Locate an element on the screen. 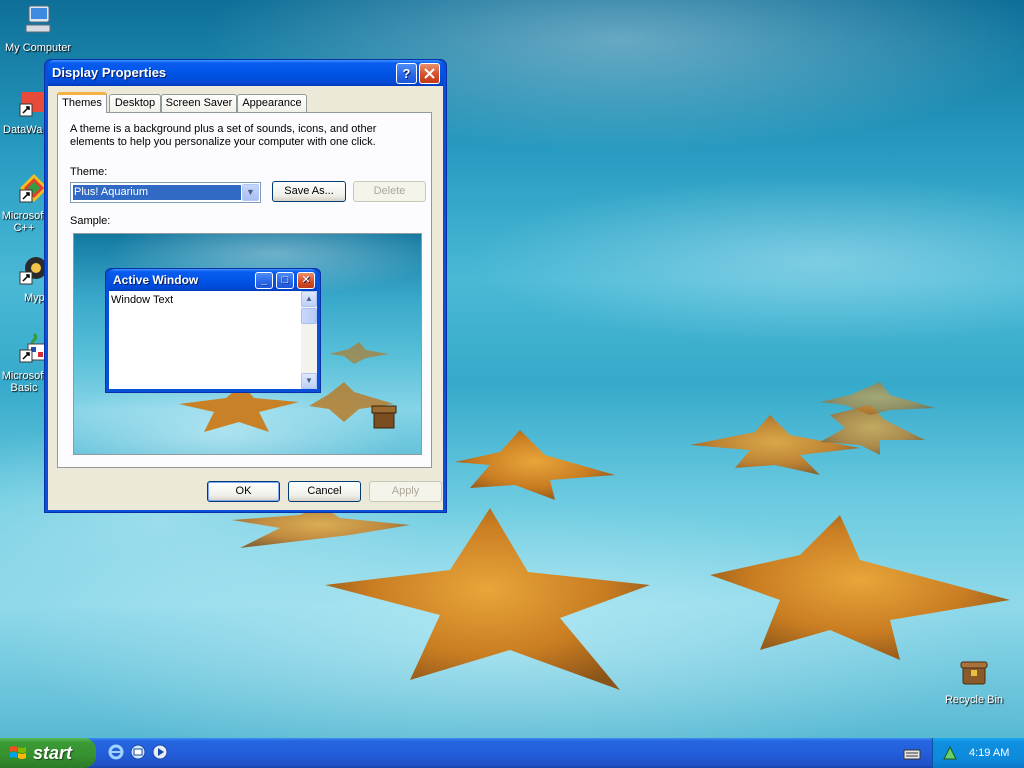 This screenshot has height=768, width=1024. desktop-icon-my-computer: My Computer is located at coordinates (38, 29).